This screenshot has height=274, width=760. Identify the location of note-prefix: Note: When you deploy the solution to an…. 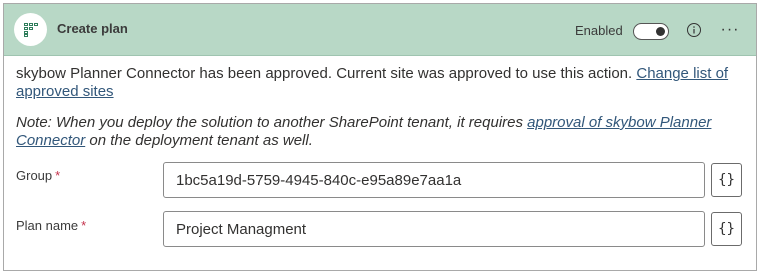
(272, 122).